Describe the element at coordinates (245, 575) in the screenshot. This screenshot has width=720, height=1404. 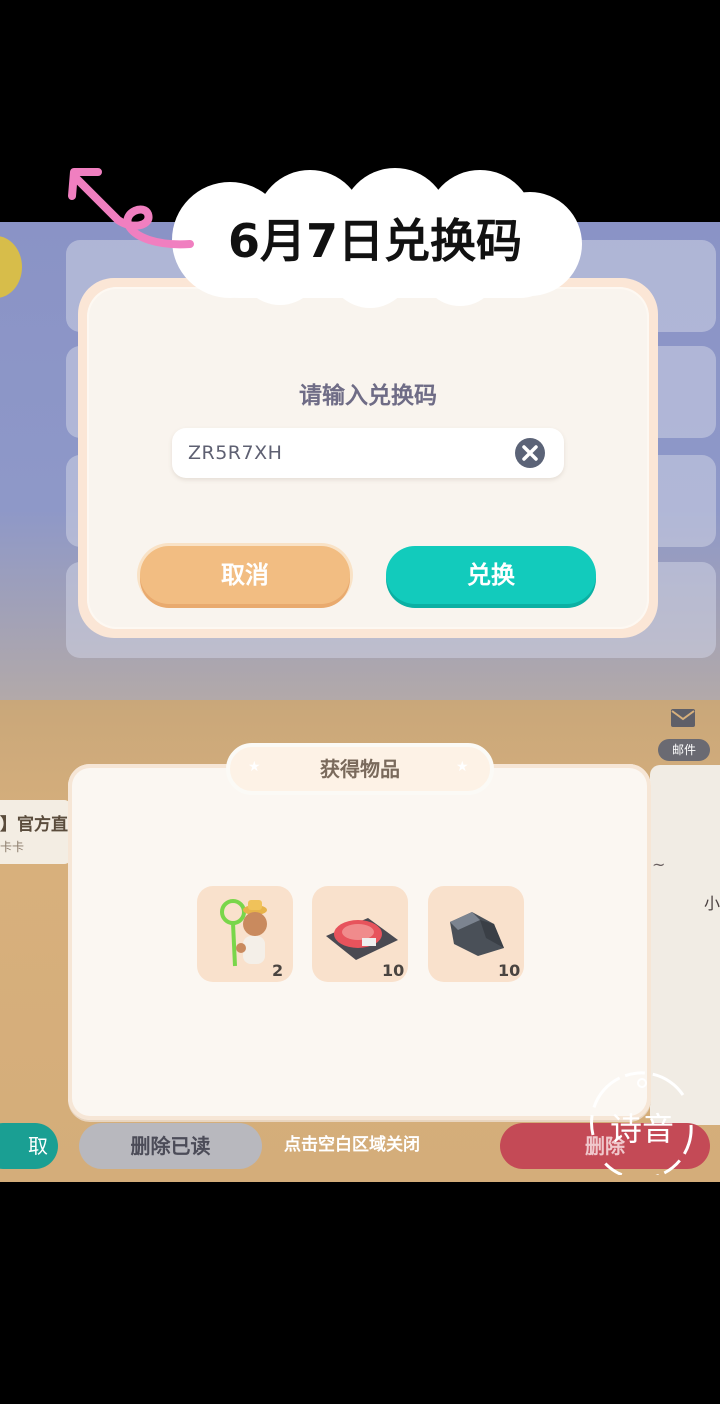
I see `cancel-button: 取消` at that location.